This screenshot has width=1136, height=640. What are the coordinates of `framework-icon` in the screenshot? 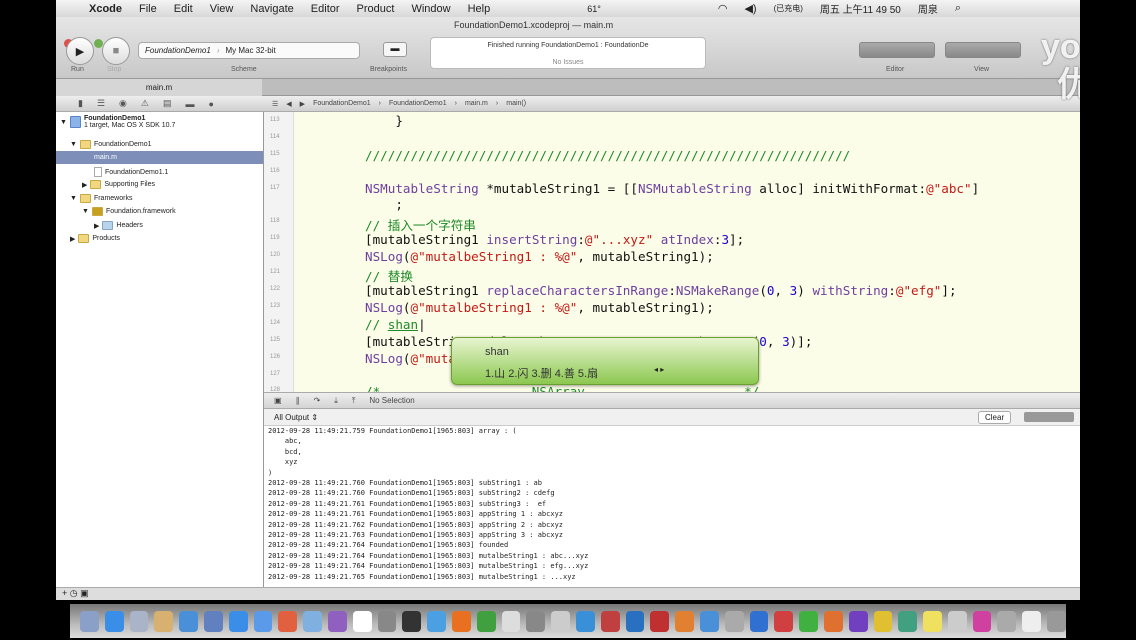 It's located at (97, 211).